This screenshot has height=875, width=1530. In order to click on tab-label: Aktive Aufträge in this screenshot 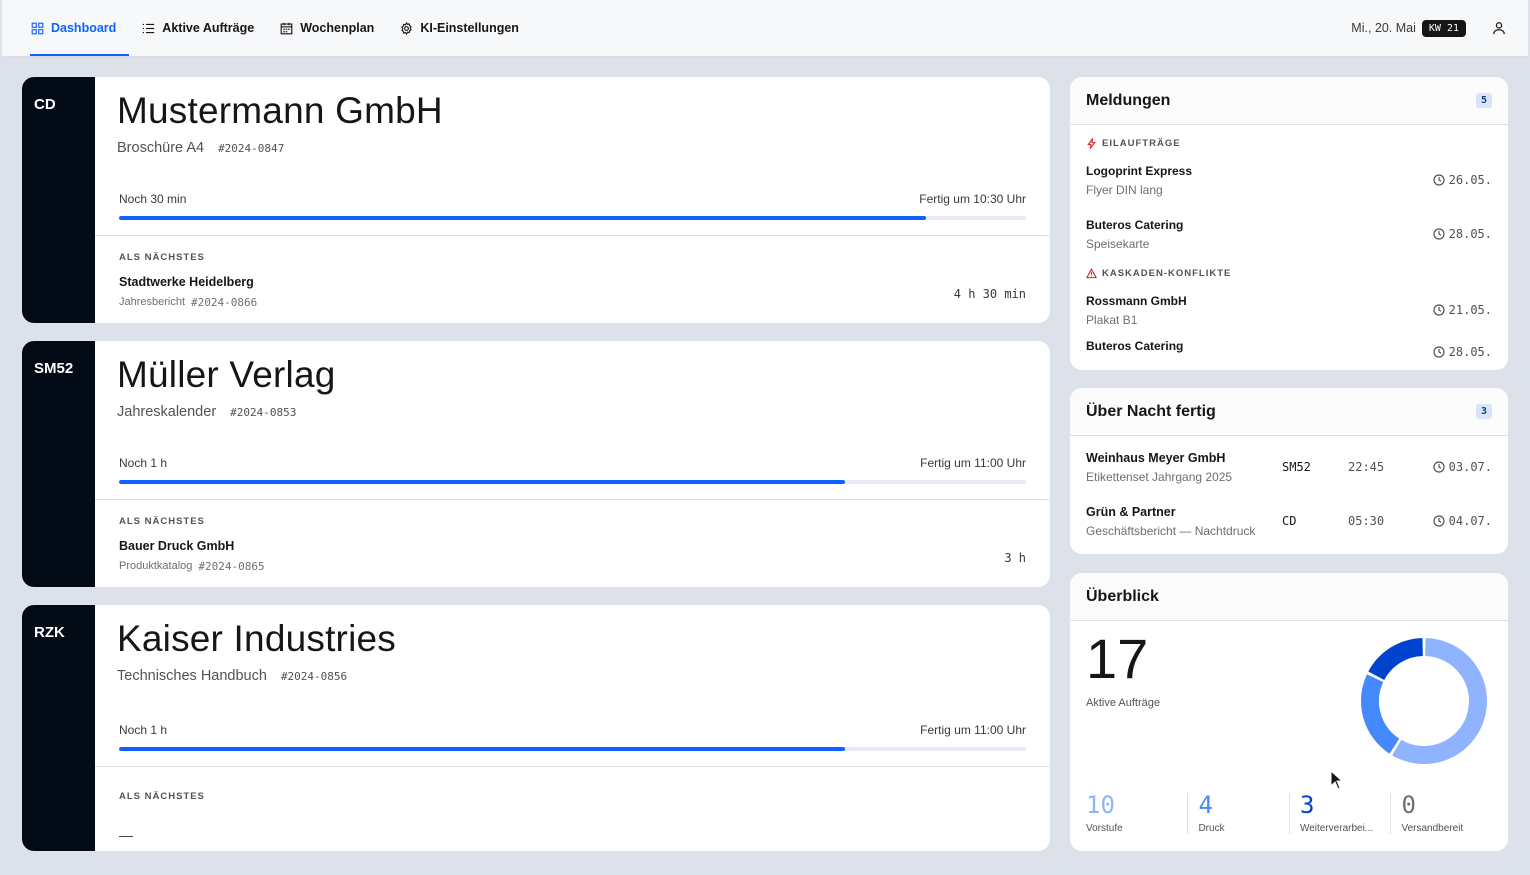, I will do `click(208, 28)`.